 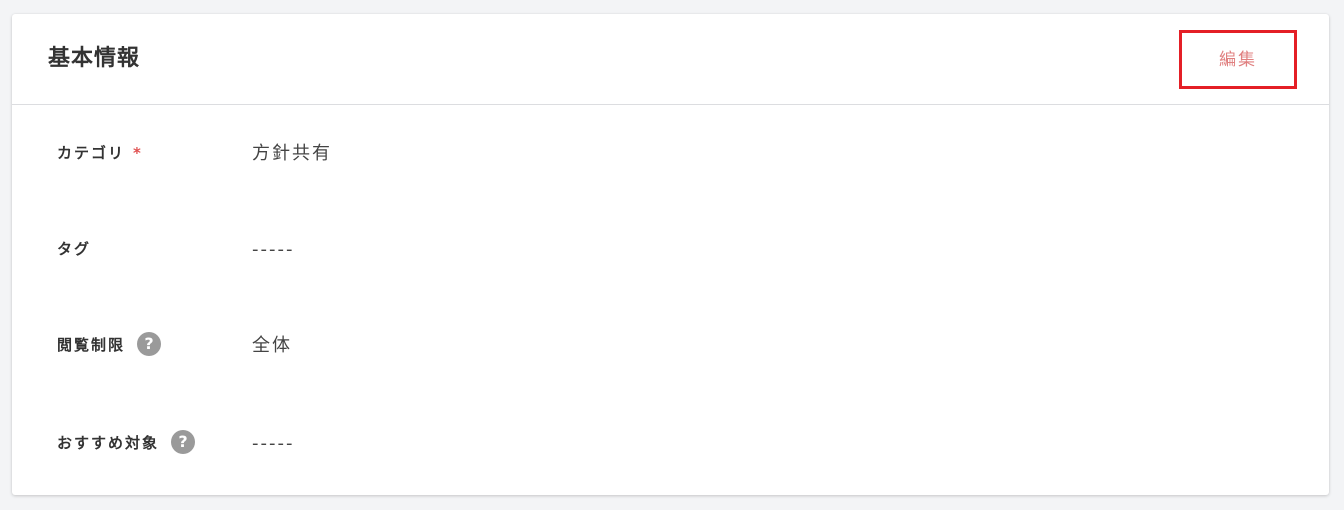 I want to click on field-label-tag: タグ, so click(x=74, y=249).